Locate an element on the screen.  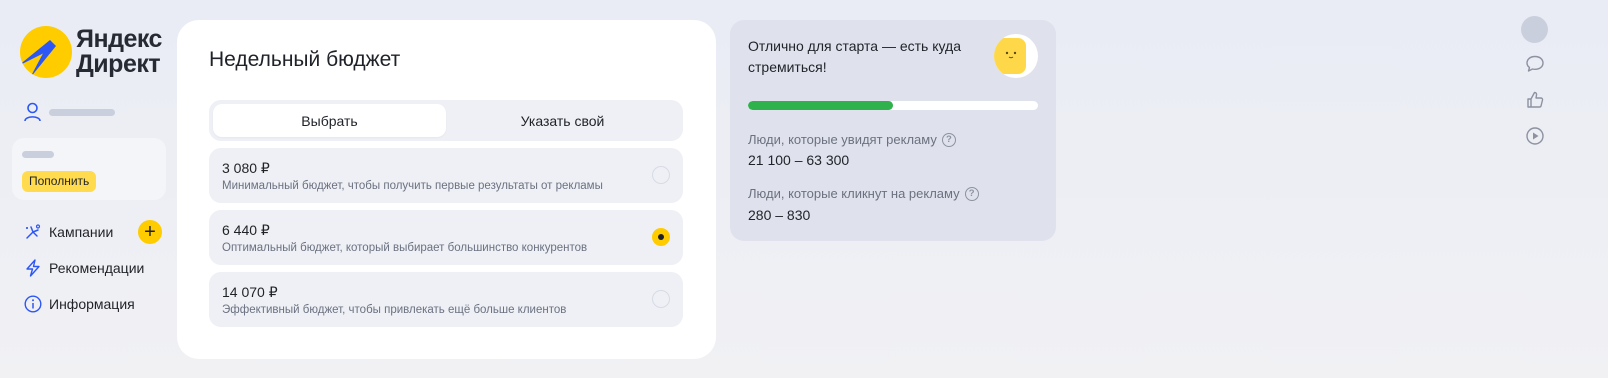
chat-icon is located at coordinates (1535, 64).